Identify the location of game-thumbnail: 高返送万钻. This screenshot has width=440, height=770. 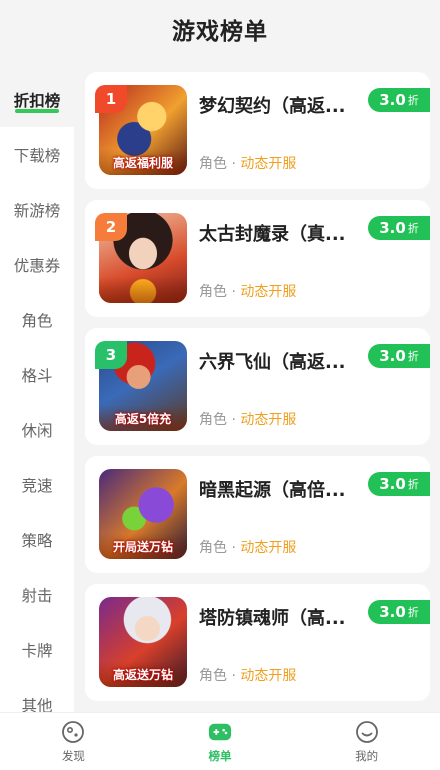
(143, 642).